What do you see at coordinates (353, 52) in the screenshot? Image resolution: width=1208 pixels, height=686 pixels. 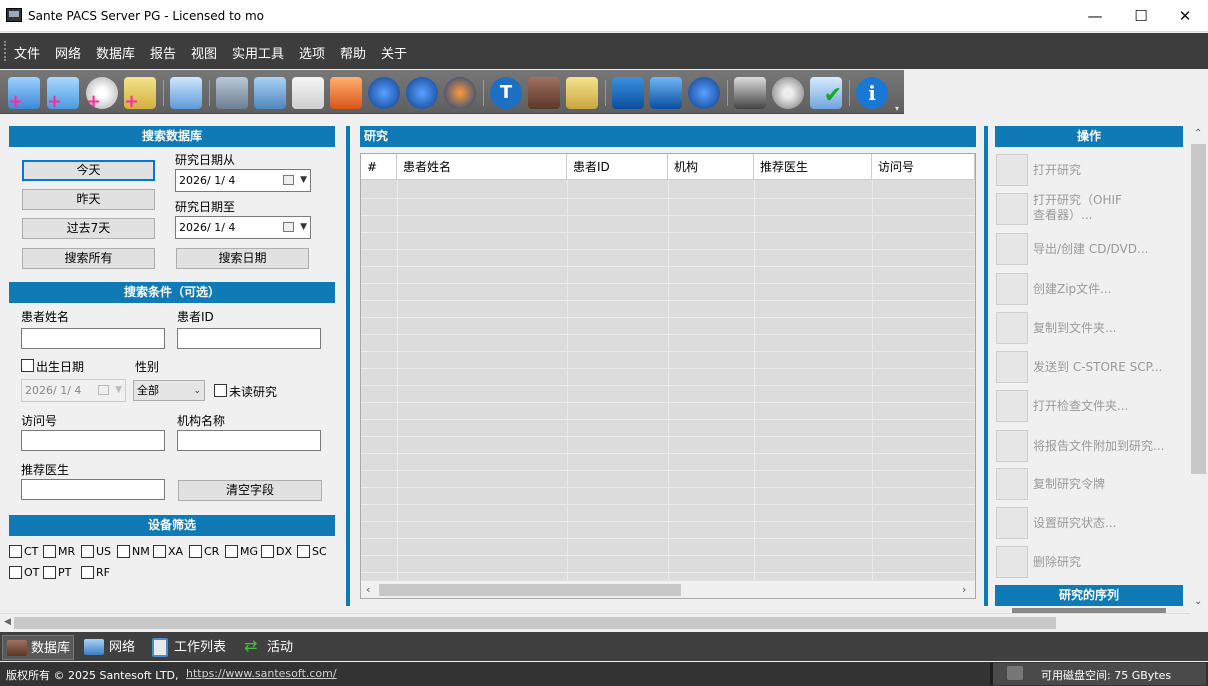 I see `menu-help: 帮助` at bounding box center [353, 52].